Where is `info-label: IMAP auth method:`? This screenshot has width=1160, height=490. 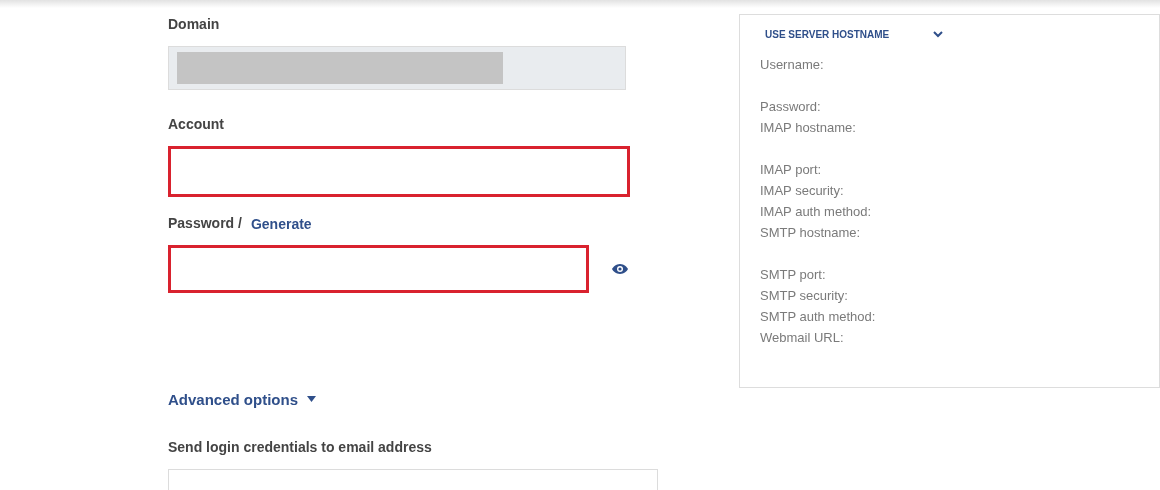
info-label: IMAP auth method: is located at coordinates (816, 212).